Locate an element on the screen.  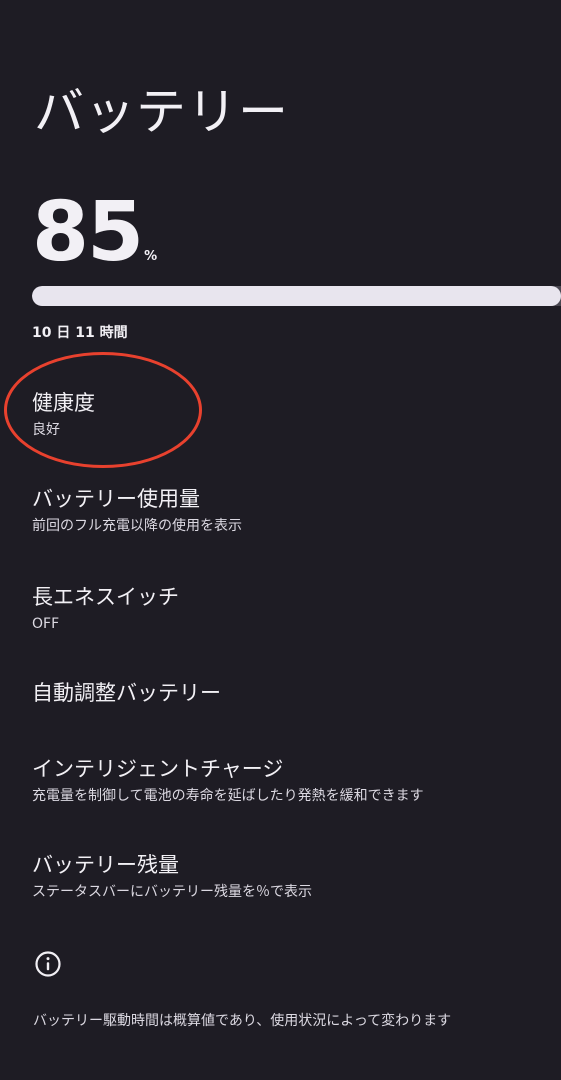
footer-note: バッテリー駆動時間は概算値であり、使用状況によって変わります is located at coordinates (242, 1021).